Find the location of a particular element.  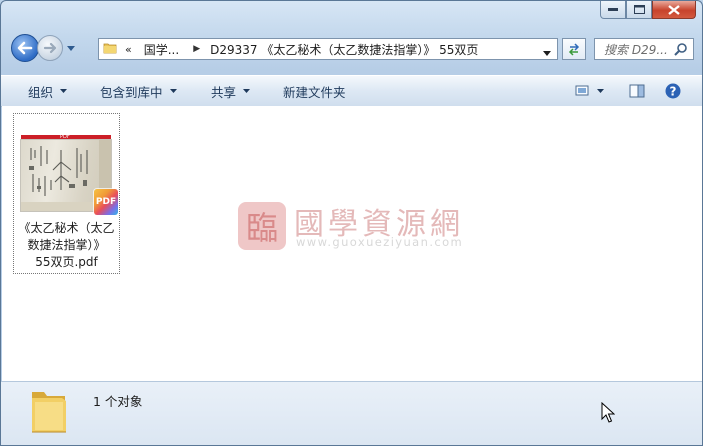

refresh-button is located at coordinates (574, 49).